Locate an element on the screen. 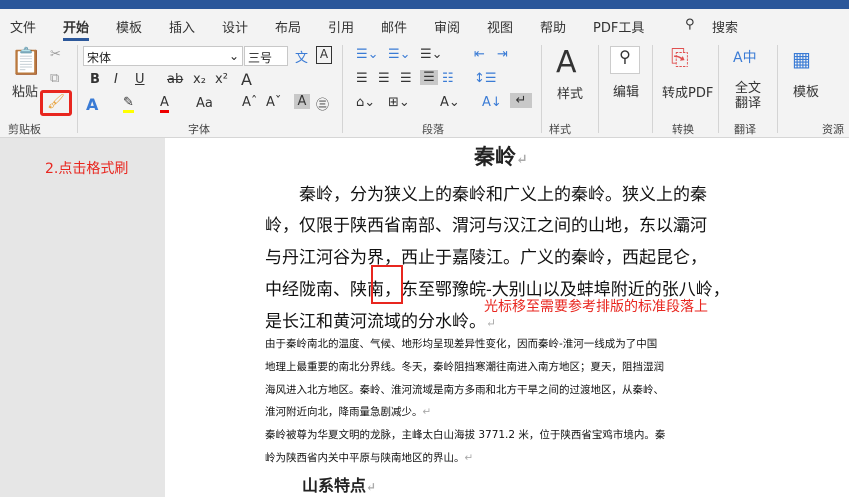 This screenshot has height=497, width=849. body-line: 秦岭，分为狭义上的秦岭和广义上的秦岭。狭义上的秦 is located at coordinates (503, 195).